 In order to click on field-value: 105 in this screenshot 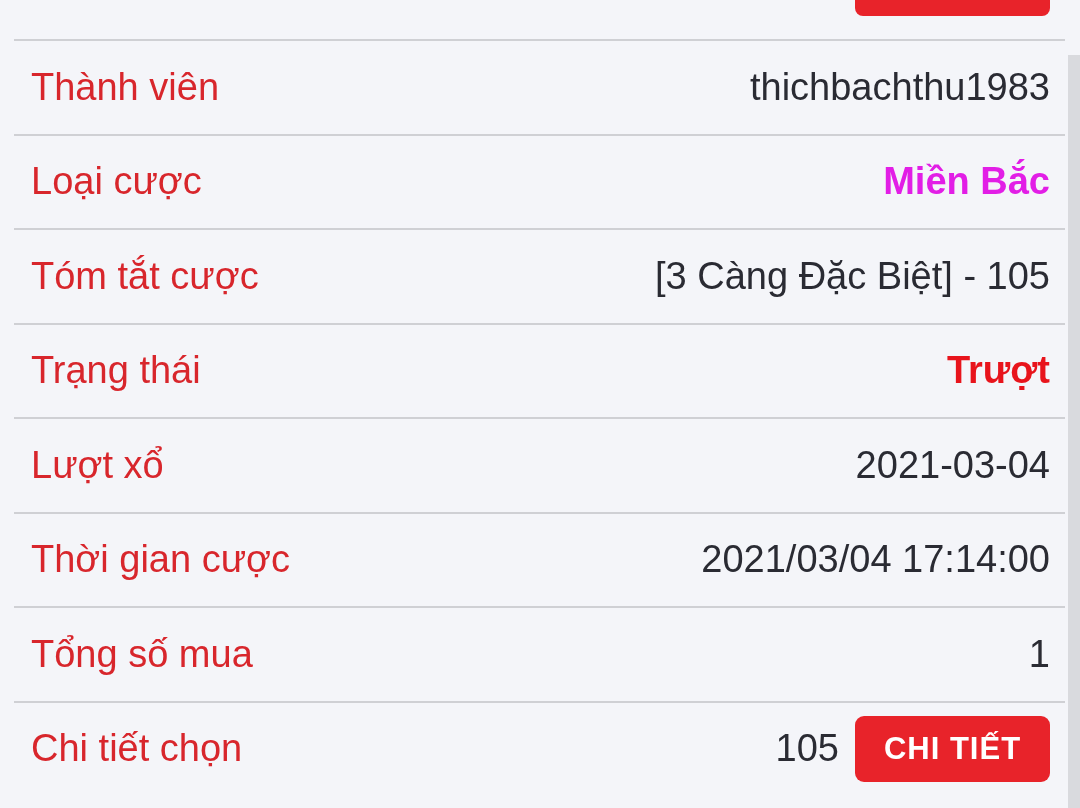, I will do `click(807, 749)`.